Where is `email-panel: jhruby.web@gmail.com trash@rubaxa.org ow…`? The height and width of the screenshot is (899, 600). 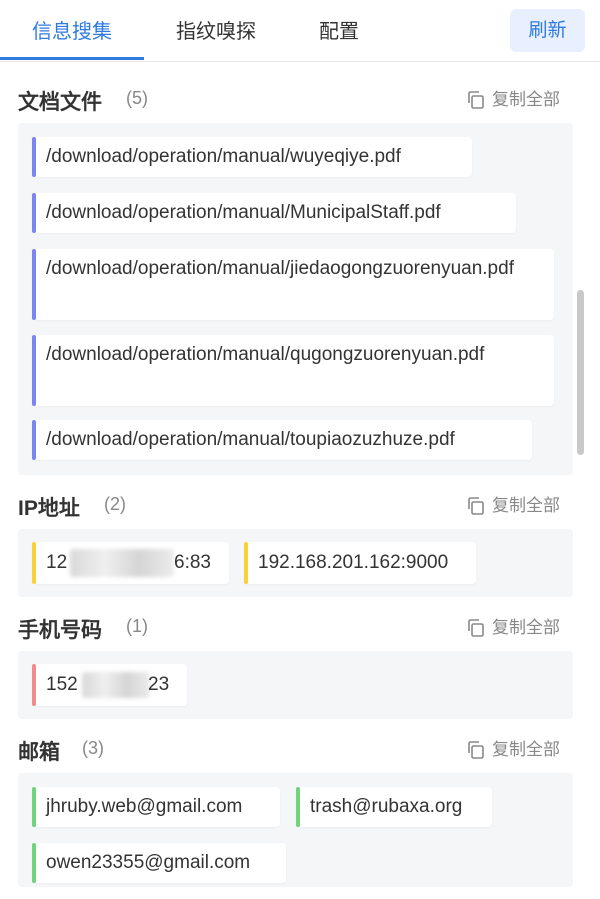
email-panel: jhruby.web@gmail.com trash@rubaxa.org ow… is located at coordinates (295, 830).